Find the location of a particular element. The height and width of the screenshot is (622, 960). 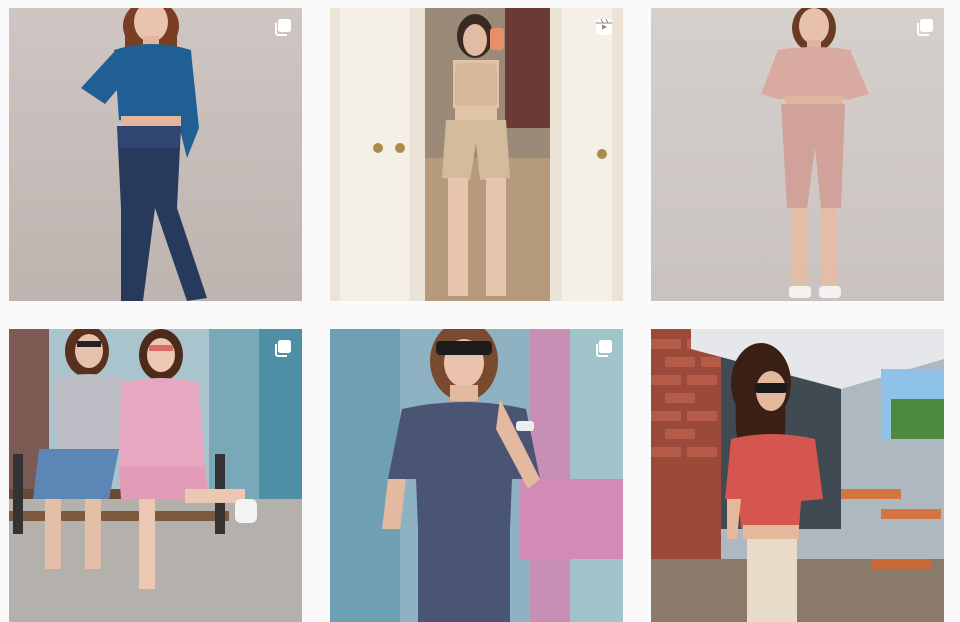

reels-icon is located at coordinates (604, 27).